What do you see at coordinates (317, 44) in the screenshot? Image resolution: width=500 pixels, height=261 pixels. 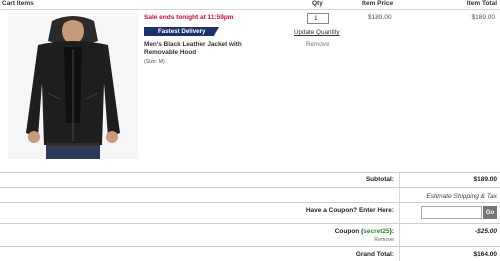 I see `remove-item-link: Remove` at bounding box center [317, 44].